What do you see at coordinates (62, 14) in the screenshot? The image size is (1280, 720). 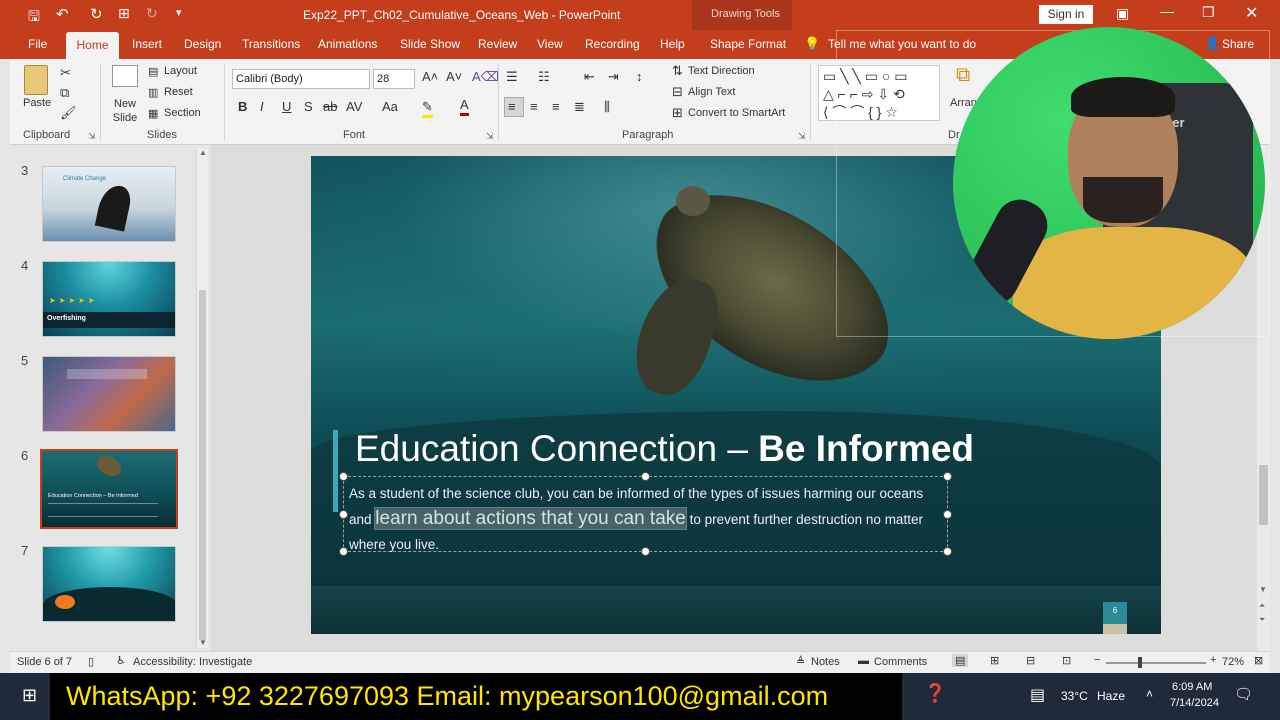 I see `undo-icon: ↶` at bounding box center [62, 14].